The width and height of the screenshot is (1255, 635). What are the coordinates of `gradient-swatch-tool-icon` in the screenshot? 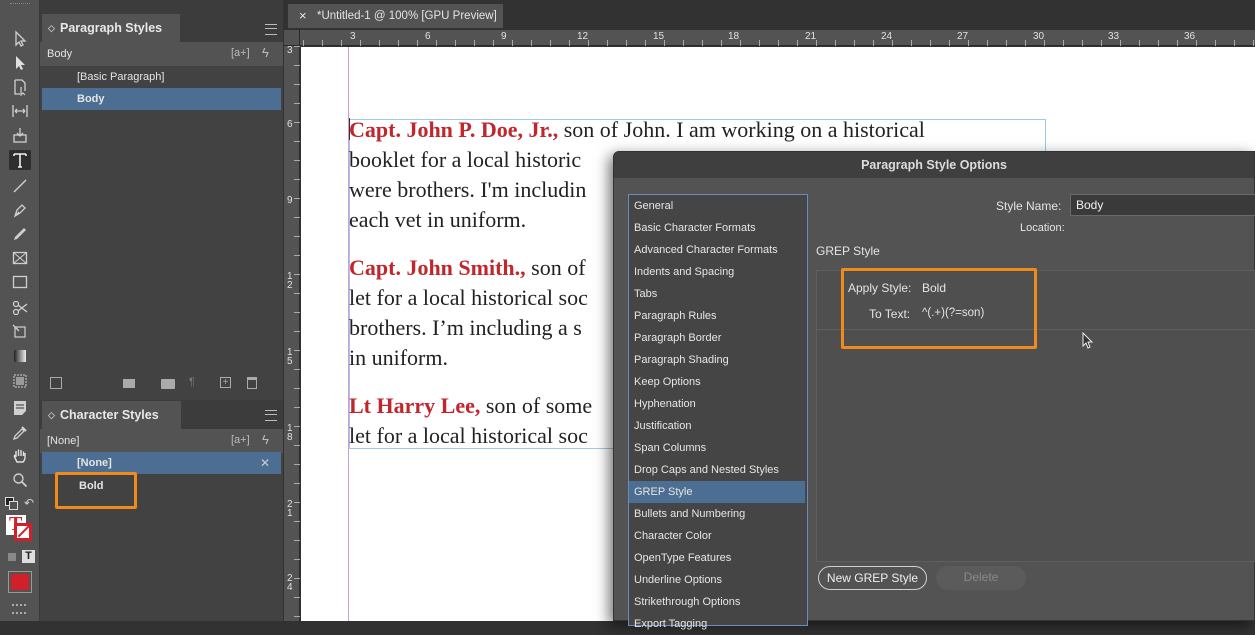 It's located at (20, 356).